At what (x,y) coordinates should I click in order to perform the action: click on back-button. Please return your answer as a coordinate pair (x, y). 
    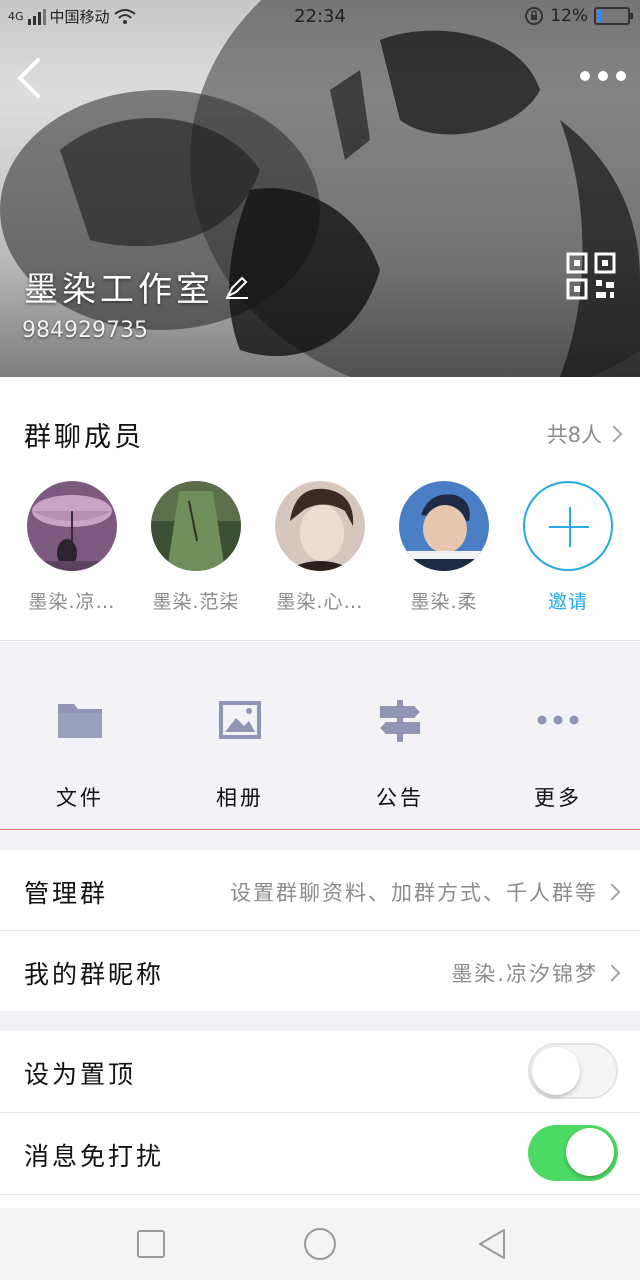
    Looking at the image, I should click on (30, 78).